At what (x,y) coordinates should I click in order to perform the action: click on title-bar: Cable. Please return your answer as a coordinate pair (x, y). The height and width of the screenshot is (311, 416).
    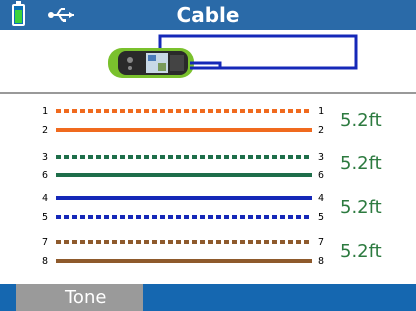
    Looking at the image, I should click on (208, 15).